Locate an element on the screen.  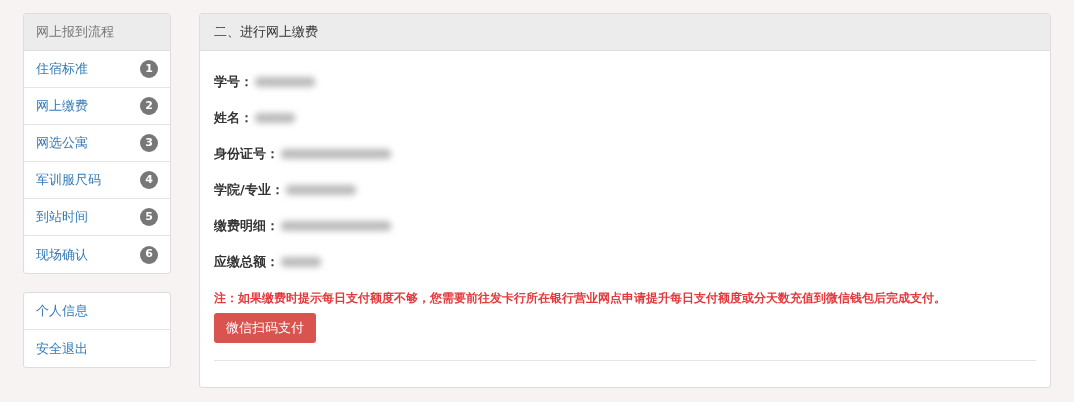
panel-title: 二、进行网上缴费 is located at coordinates (625, 32).